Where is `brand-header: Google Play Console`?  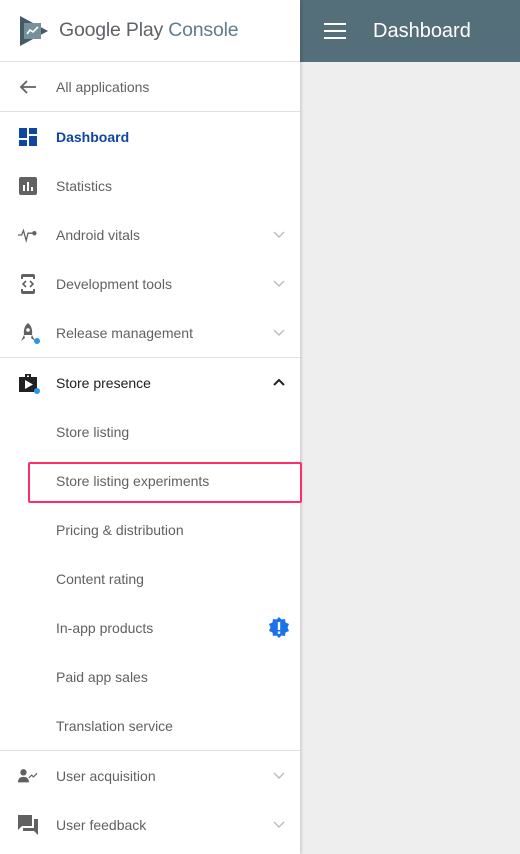
brand-header: Google Play Console is located at coordinates (150, 31).